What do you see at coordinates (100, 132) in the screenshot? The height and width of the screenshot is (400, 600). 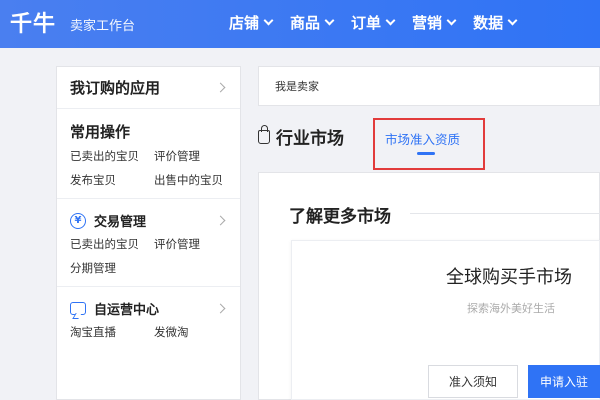 I see `common-operations-title: 常用操作` at bounding box center [100, 132].